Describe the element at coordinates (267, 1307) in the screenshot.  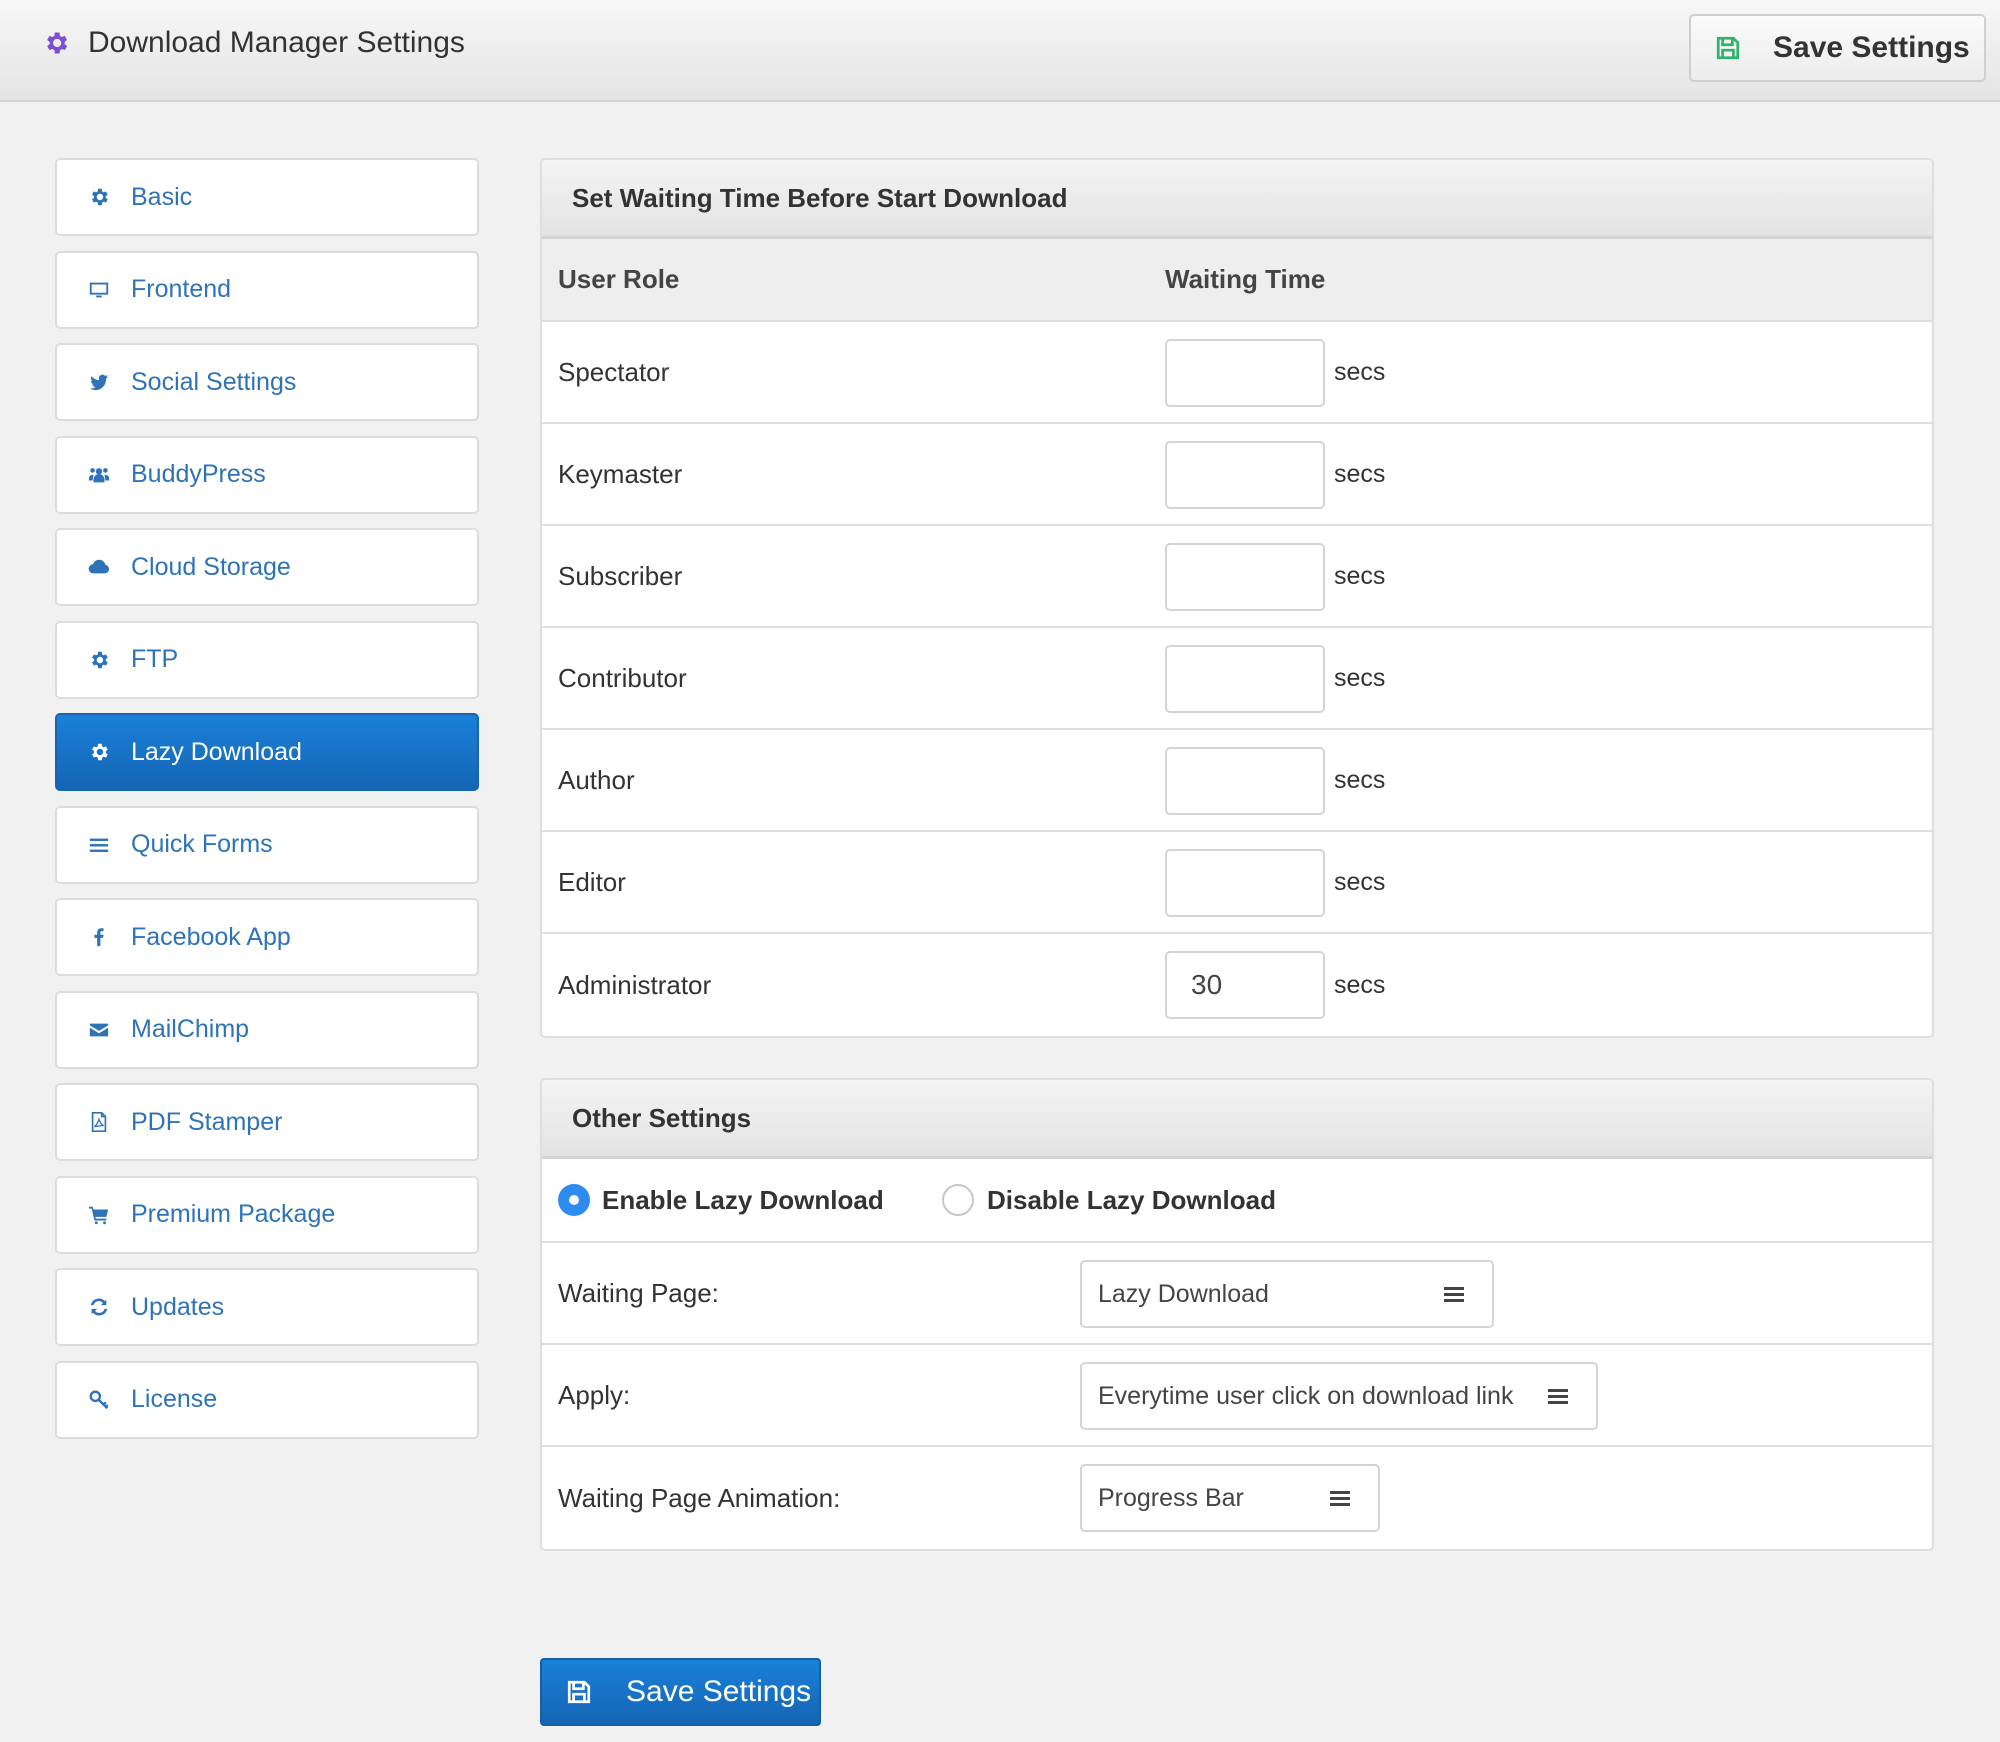
I see `sidebar-item-updates: Updates` at that location.